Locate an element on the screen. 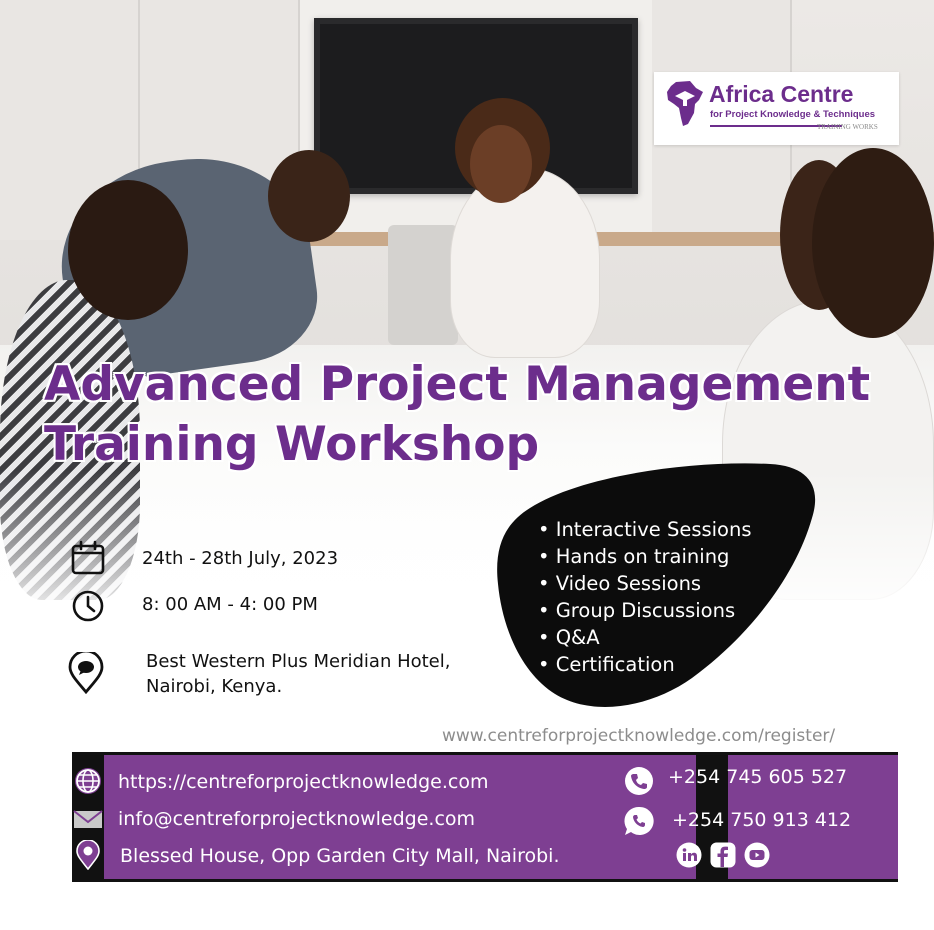  footer-email: info@centreforprojectknowledge.com is located at coordinates (296, 819).